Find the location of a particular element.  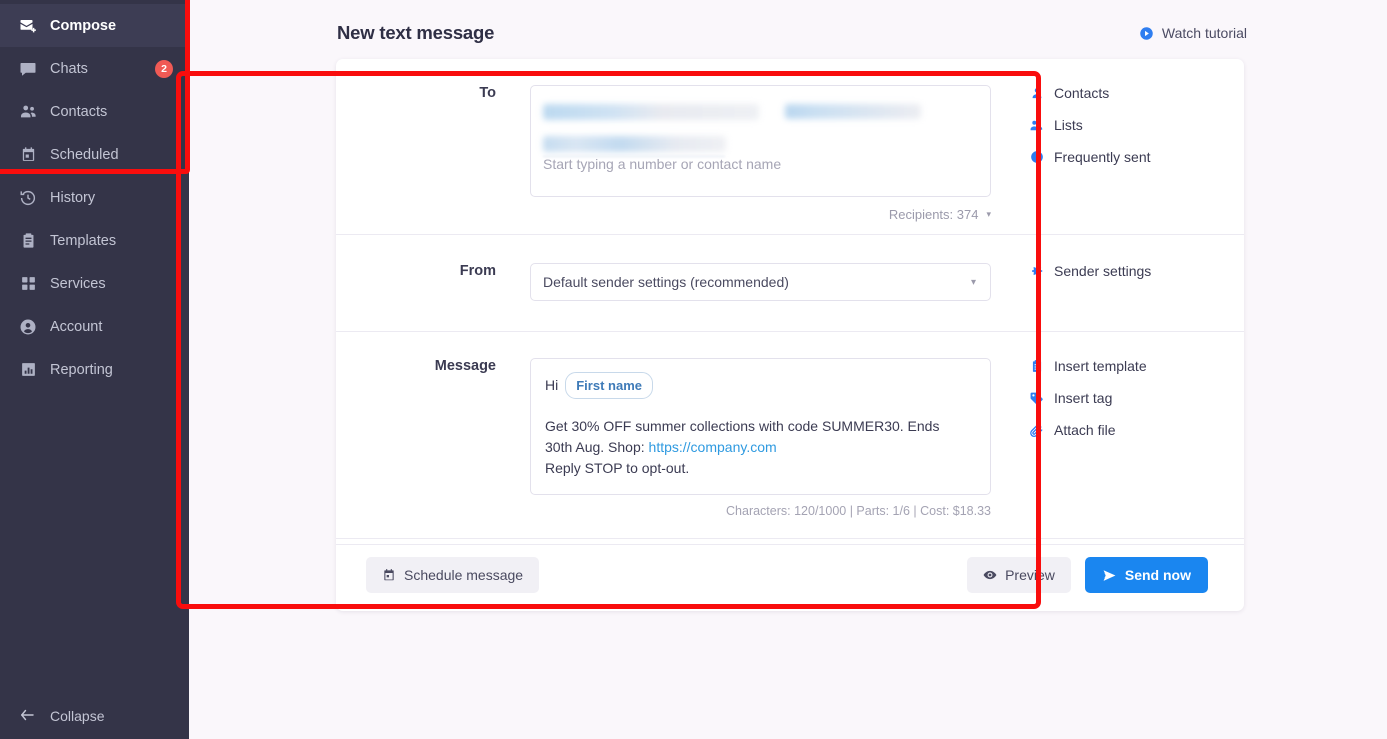

services-icon is located at coordinates (28, 284).